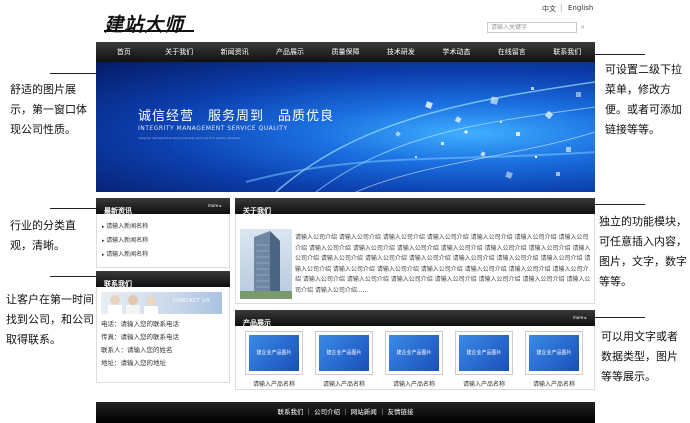 Image resolution: width=690 pixels, height=423 pixels. I want to click on contact-image: CONTACT US, so click(161, 303).